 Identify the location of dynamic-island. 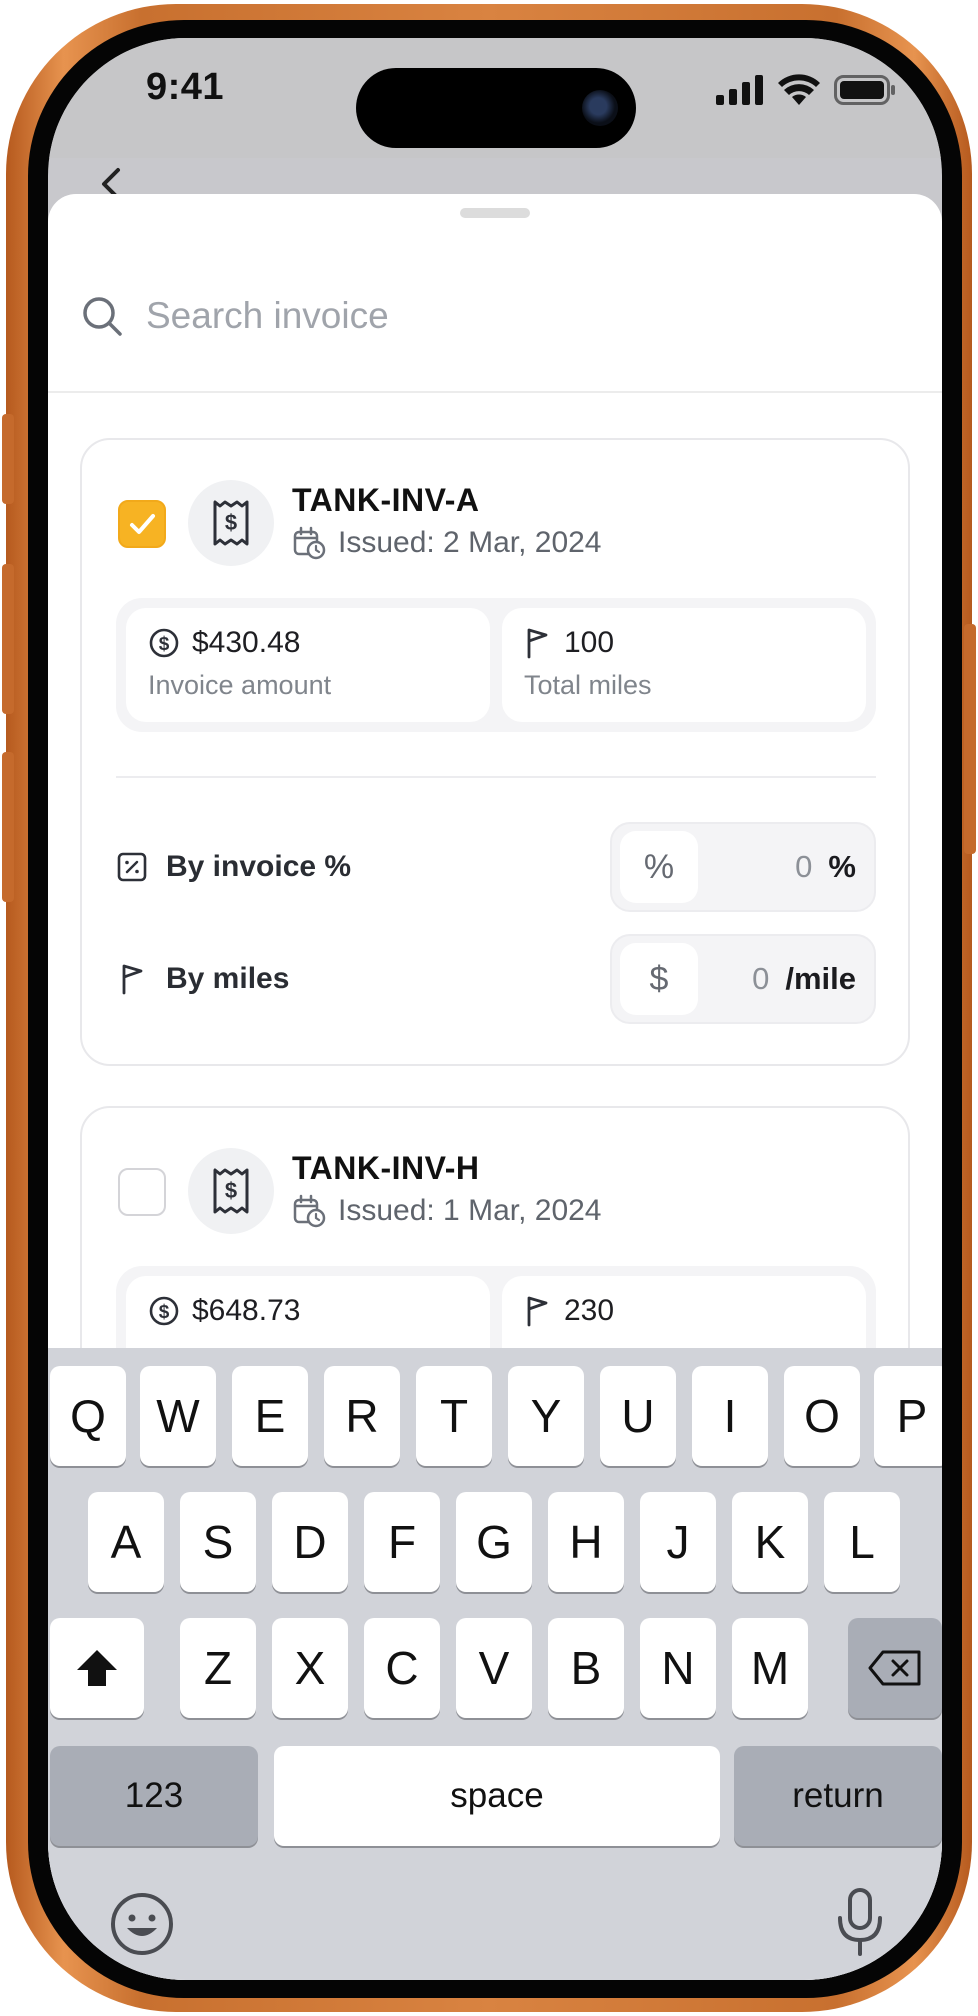
(496, 108).